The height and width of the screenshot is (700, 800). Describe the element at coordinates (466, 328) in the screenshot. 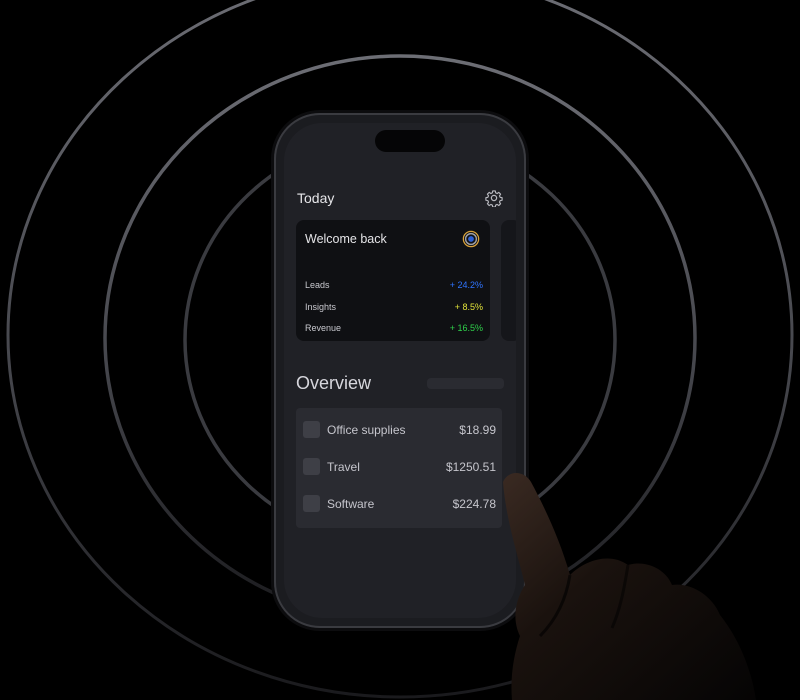

I see `metric-value: + 16.5%` at that location.